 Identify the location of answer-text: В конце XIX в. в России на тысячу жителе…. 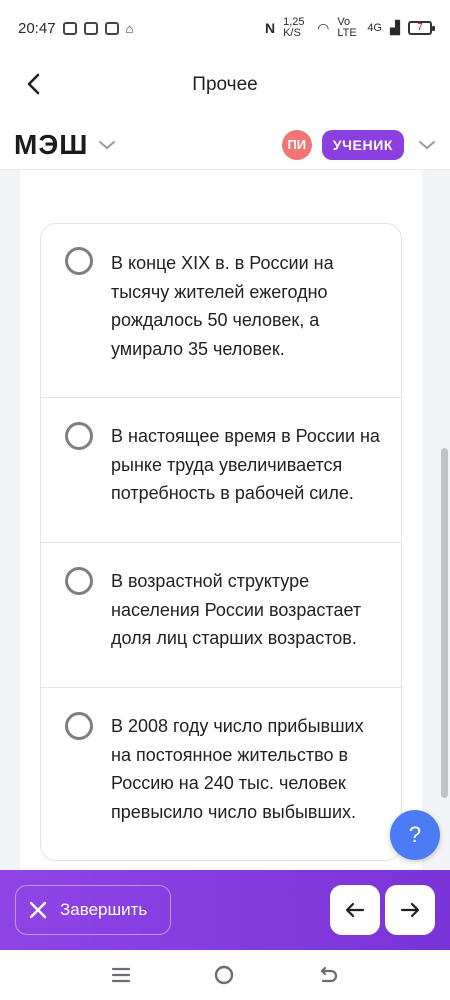
(222, 306).